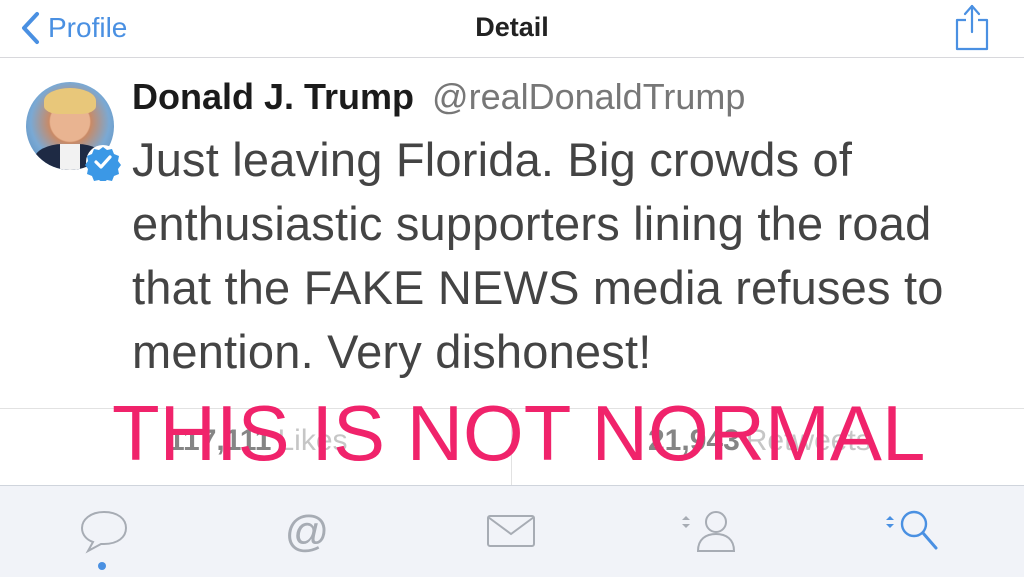 The image size is (1024, 577). Describe the element at coordinates (102, 566) in the screenshot. I see `active-tab-indicator` at that location.